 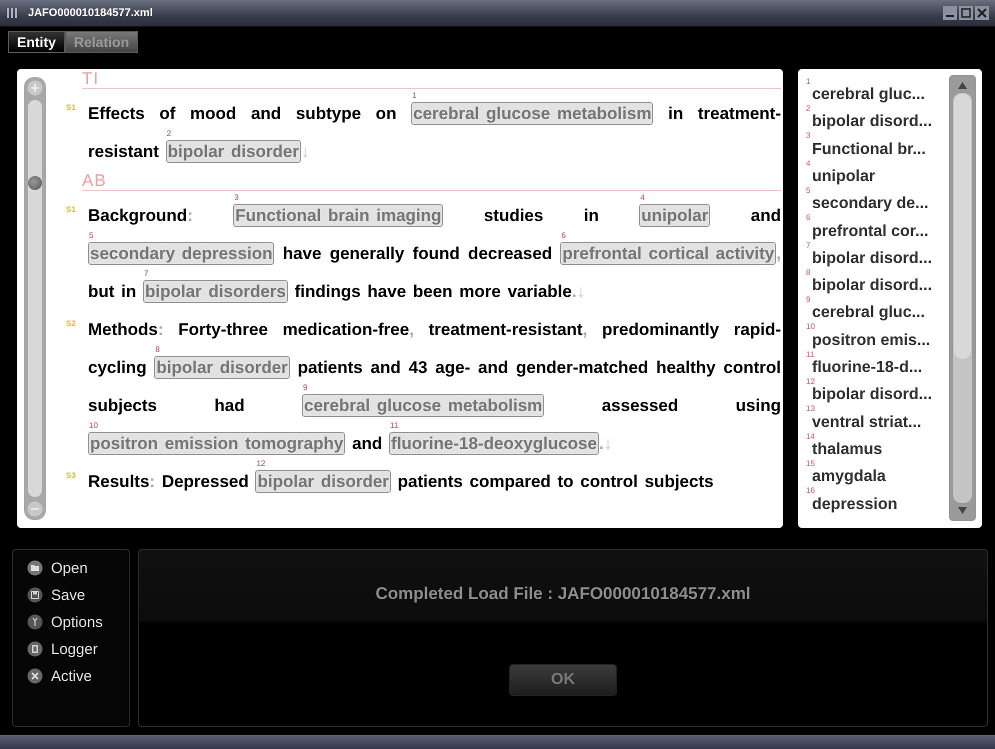 What do you see at coordinates (855, 505) in the screenshot?
I see `entity-list-item: depression` at bounding box center [855, 505].